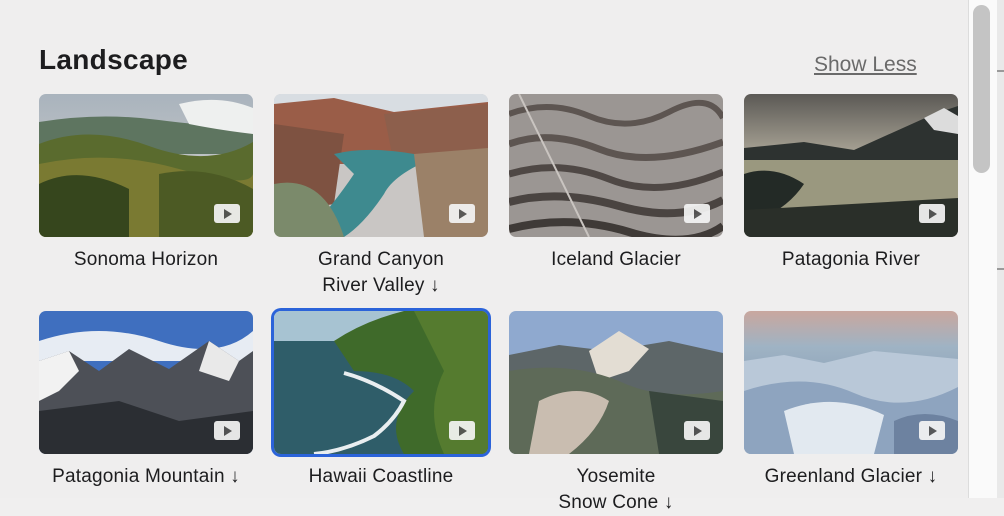 The image size is (1004, 516). Describe the element at coordinates (851, 259) in the screenshot. I see `wallpaper-caption: Patagonia River` at that location.